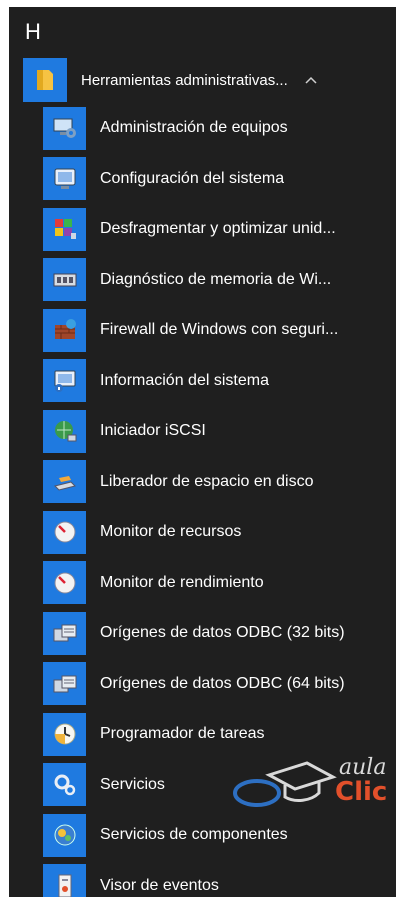 The height and width of the screenshot is (903, 405). Describe the element at coordinates (132, 784) in the screenshot. I see `list-item-label: Servicios` at that location.